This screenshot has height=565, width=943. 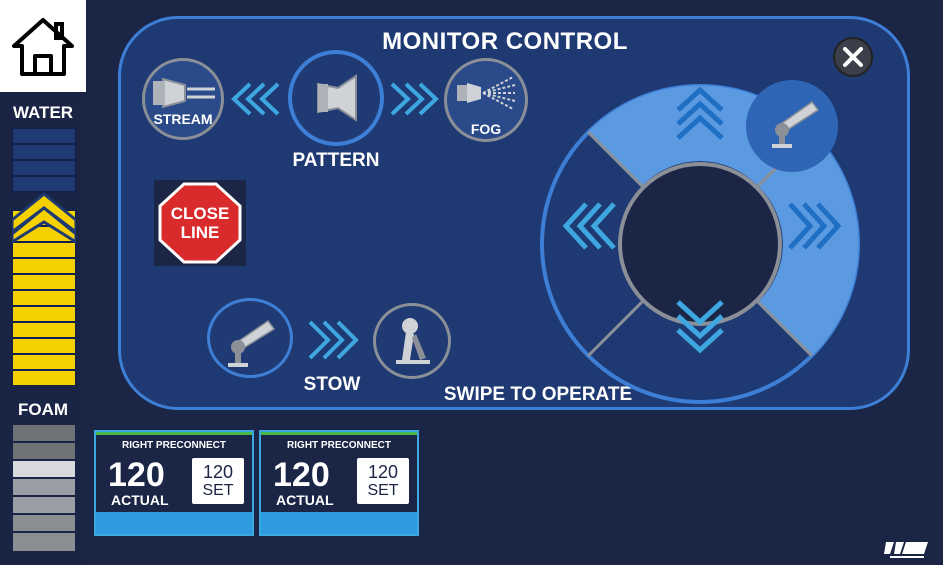 I want to click on monitor-icon, so click(x=796, y=124).